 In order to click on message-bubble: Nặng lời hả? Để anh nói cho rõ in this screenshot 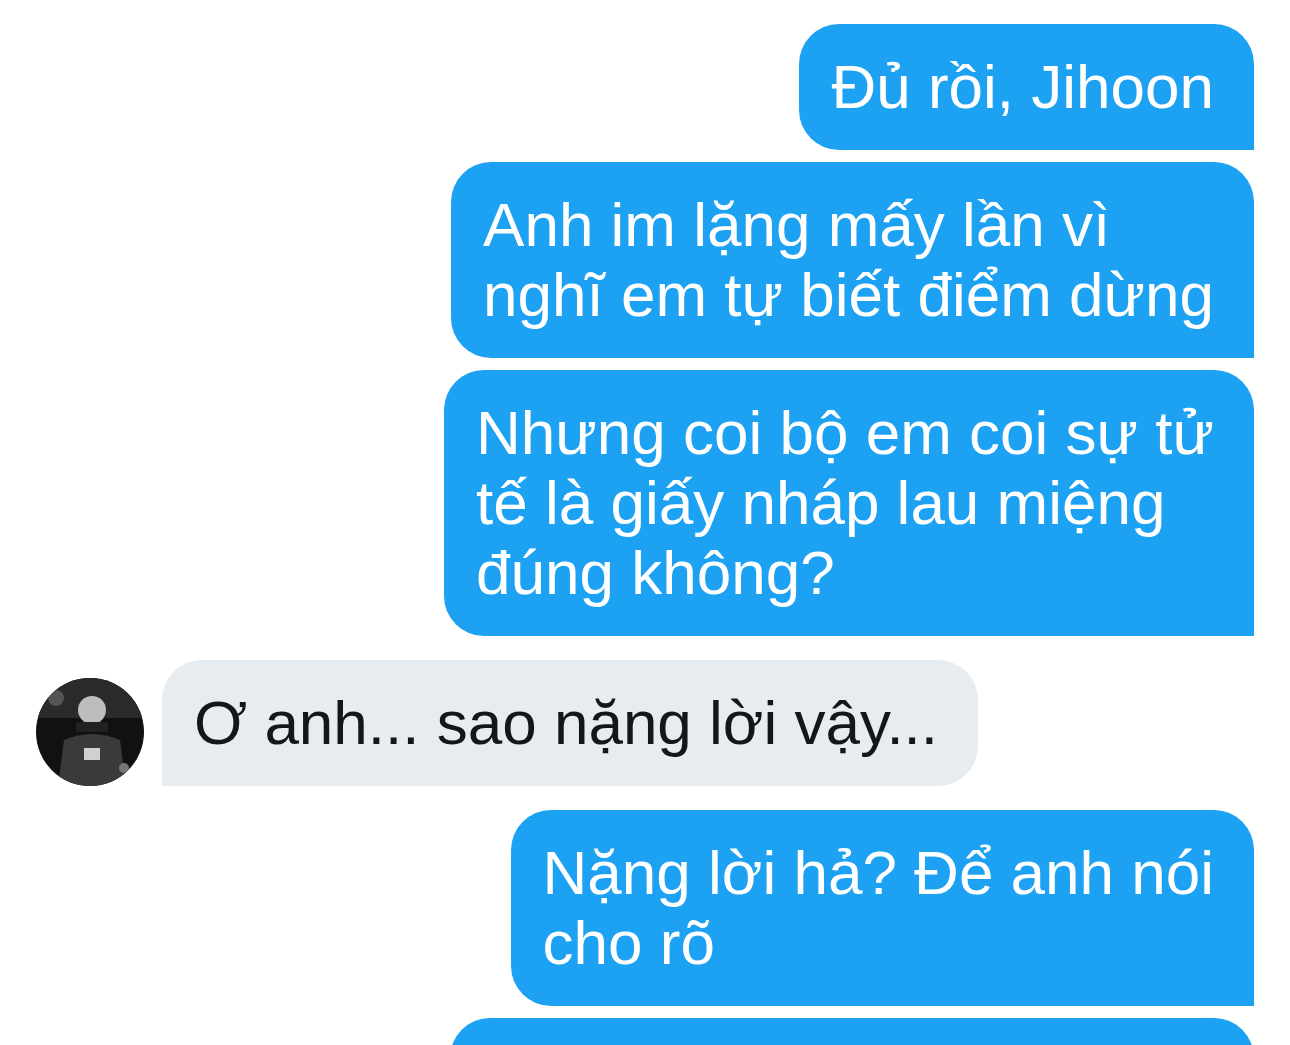, I will do `click(882, 908)`.